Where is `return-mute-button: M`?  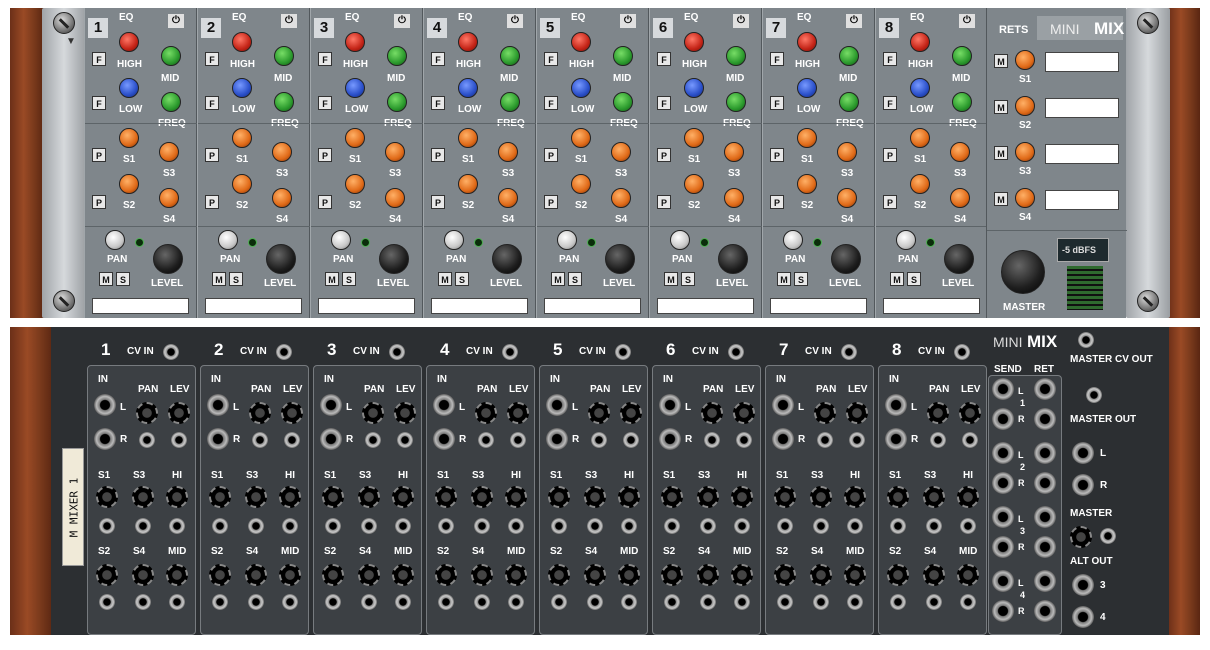
return-mute-button: M is located at coordinates (1001, 61).